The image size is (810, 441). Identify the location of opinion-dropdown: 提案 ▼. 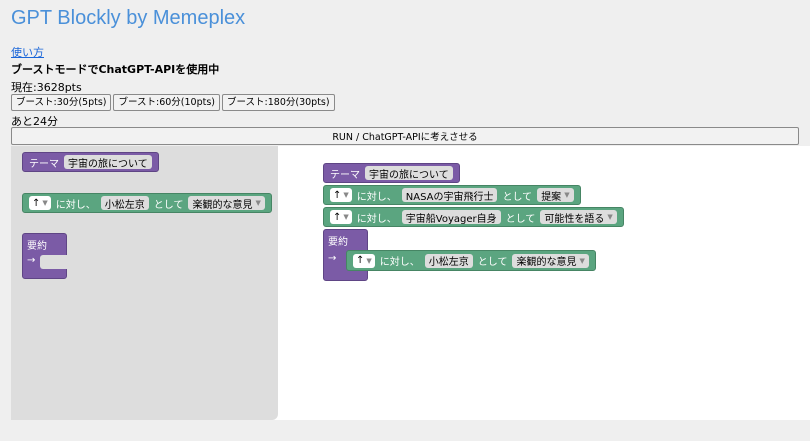
(555, 195).